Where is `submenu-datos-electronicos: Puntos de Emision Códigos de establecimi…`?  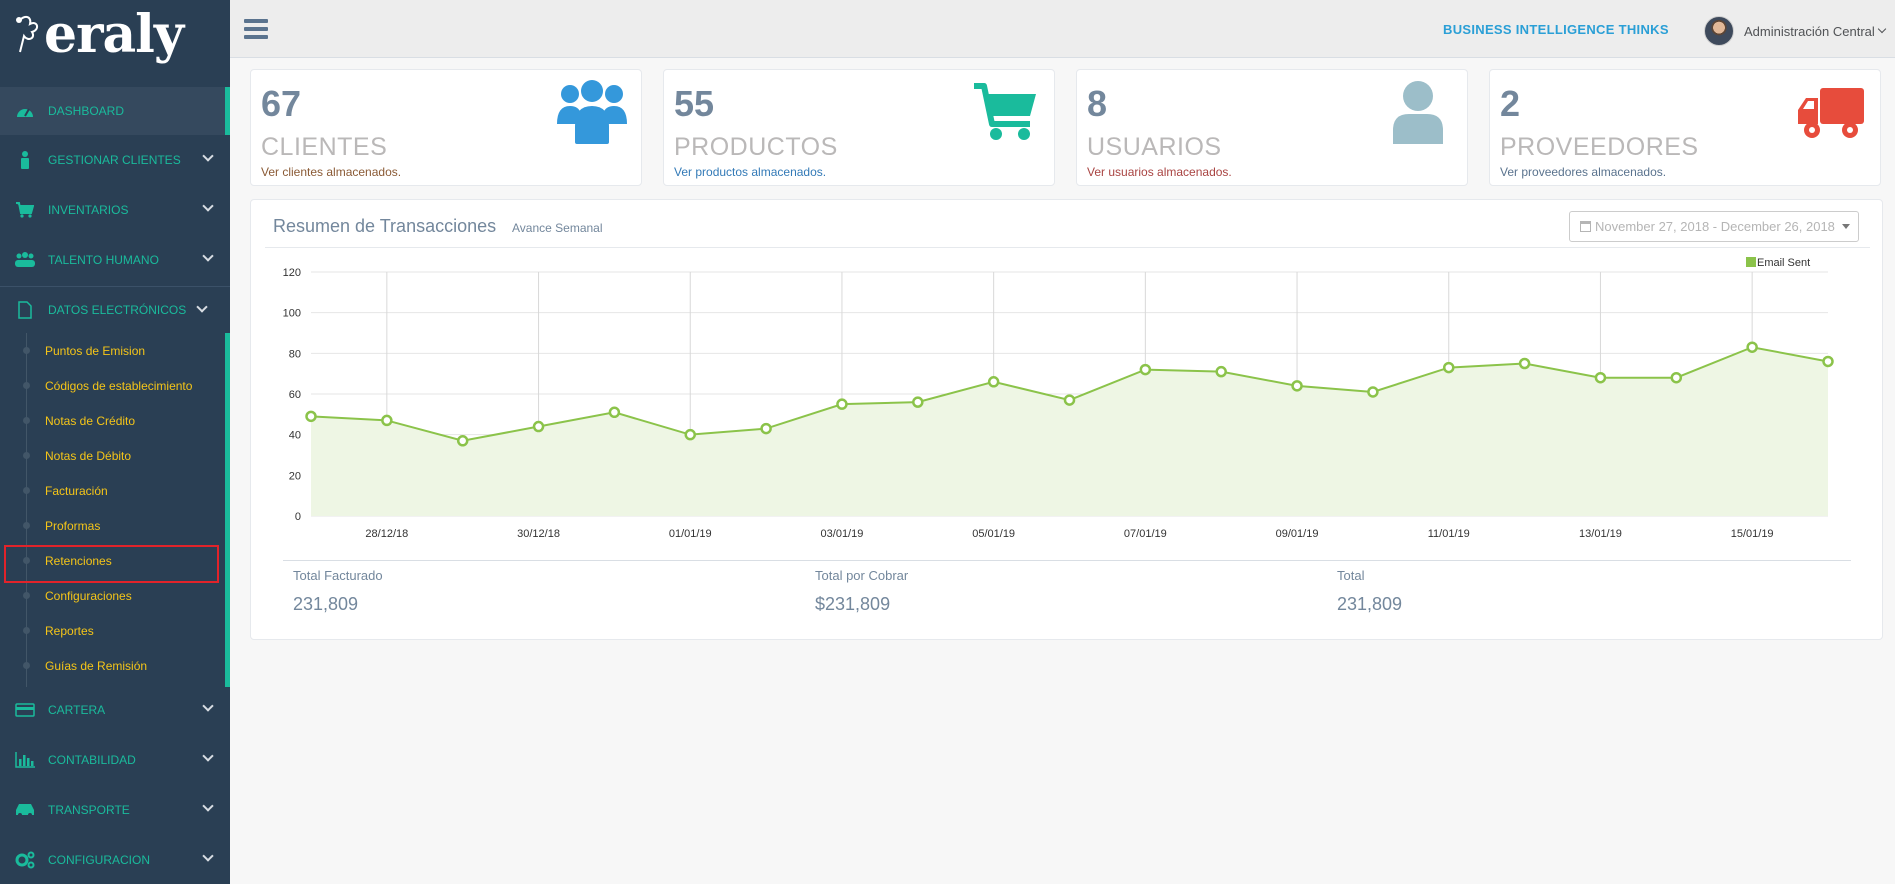 submenu-datos-electronicos: Puntos de Emision Códigos de establecimi… is located at coordinates (115, 510).